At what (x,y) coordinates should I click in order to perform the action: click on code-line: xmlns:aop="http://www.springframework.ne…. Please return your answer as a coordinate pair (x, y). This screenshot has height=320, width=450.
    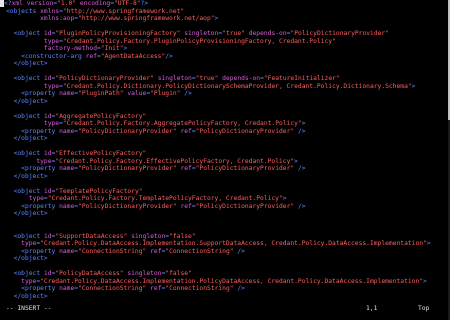
    Looking at the image, I should click on (224, 19).